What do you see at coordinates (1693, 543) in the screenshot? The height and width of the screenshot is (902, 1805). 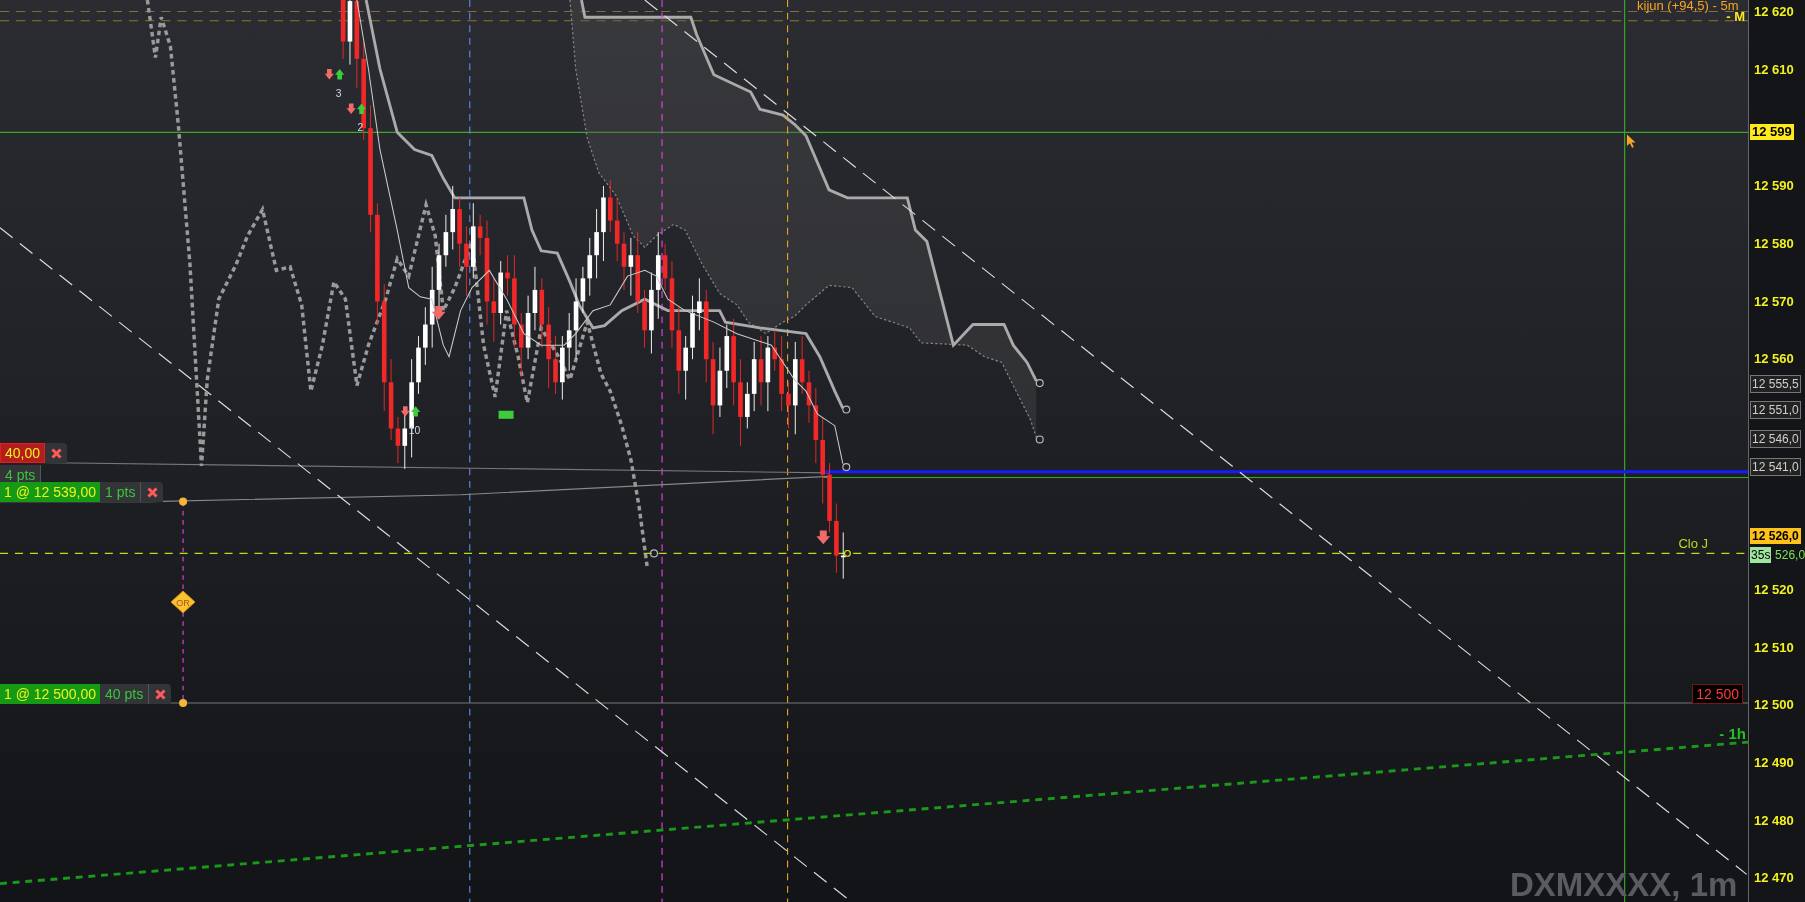 I see `close-level-label: Clo J` at bounding box center [1693, 543].